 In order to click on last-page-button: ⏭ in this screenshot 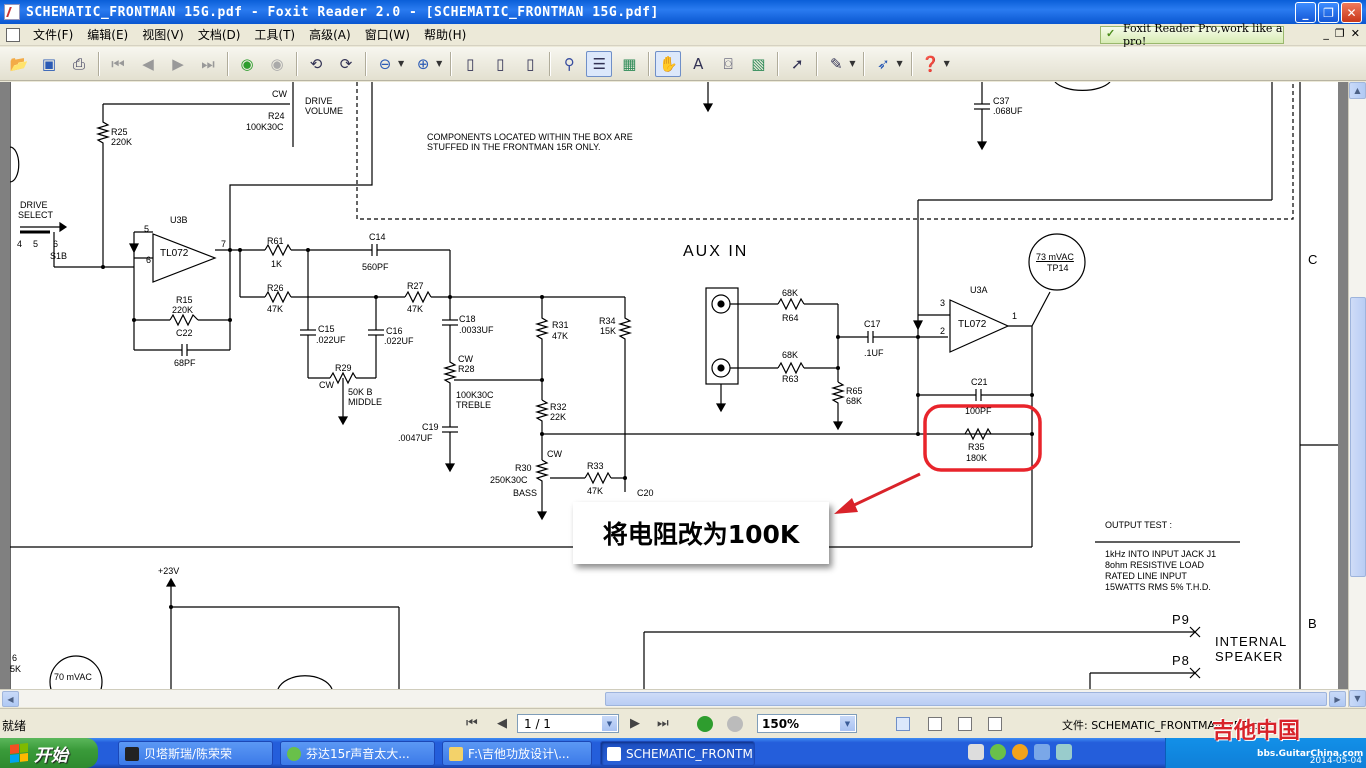, I will do `click(663, 723)`.